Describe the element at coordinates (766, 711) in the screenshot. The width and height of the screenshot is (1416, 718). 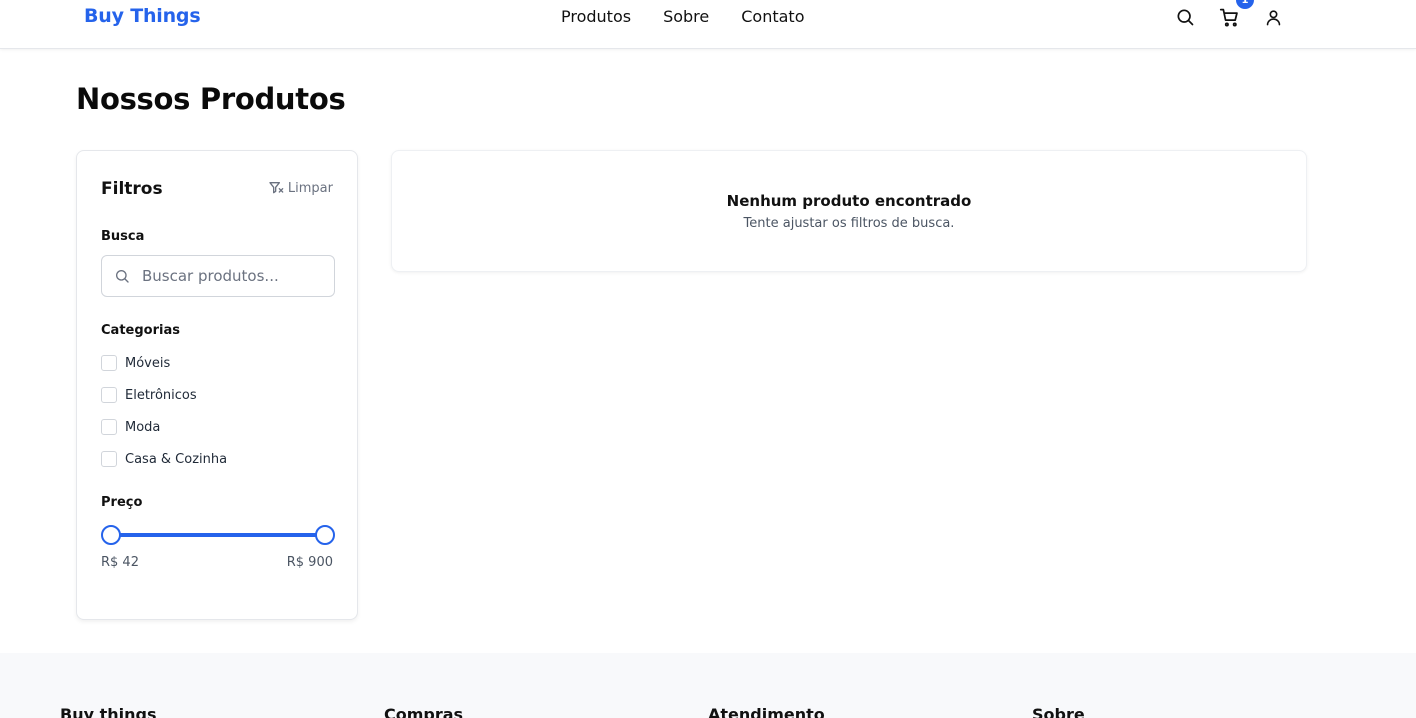
I see `footer-heading-atendimento: Atendimento` at that location.